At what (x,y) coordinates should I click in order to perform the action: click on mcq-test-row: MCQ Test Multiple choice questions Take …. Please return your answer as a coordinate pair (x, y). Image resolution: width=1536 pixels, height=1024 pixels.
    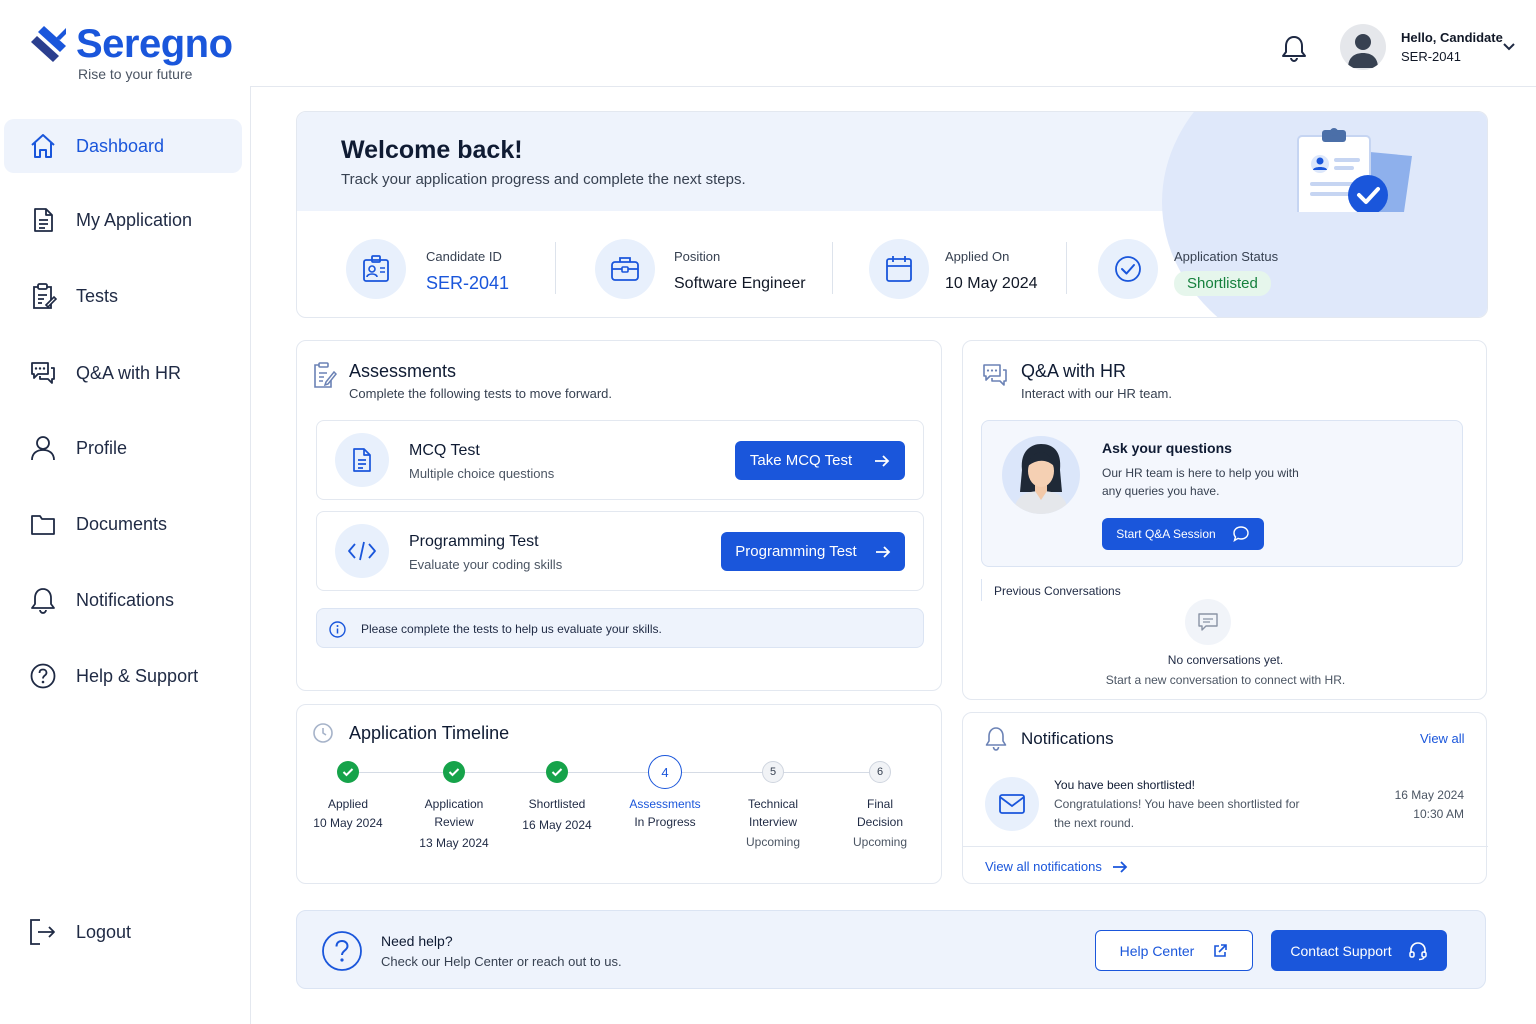
    Looking at the image, I should click on (620, 460).